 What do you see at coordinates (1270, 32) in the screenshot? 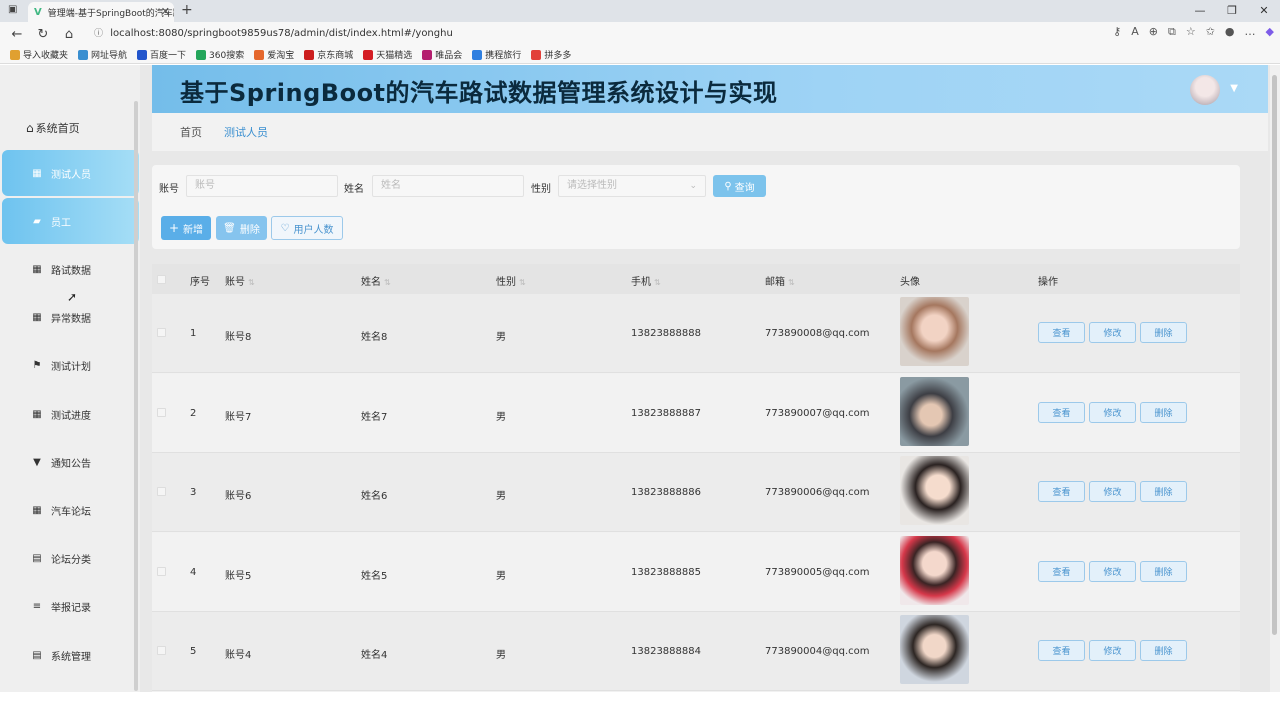
I see `copilot-icon: ◆` at bounding box center [1270, 32].